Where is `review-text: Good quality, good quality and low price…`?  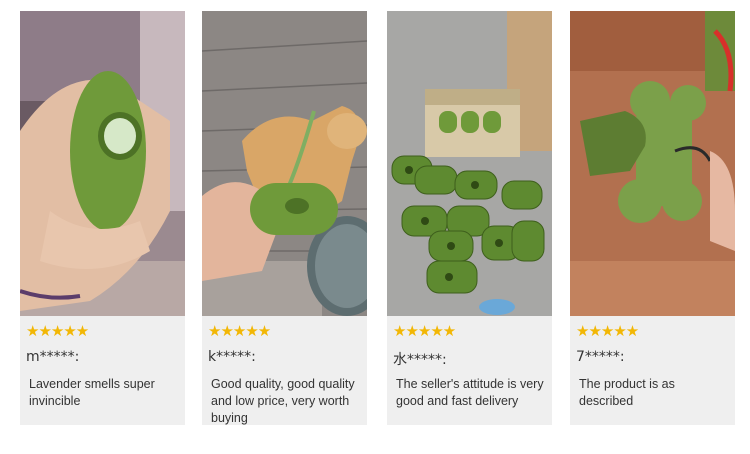
review-text: Good quality, good quality and low price… is located at coordinates (283, 401).